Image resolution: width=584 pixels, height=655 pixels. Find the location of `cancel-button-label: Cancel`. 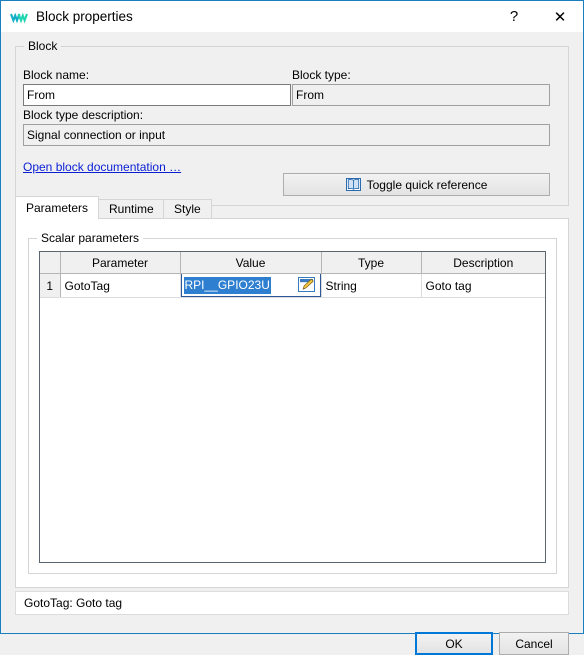

cancel-button-label: Cancel is located at coordinates (534, 643).